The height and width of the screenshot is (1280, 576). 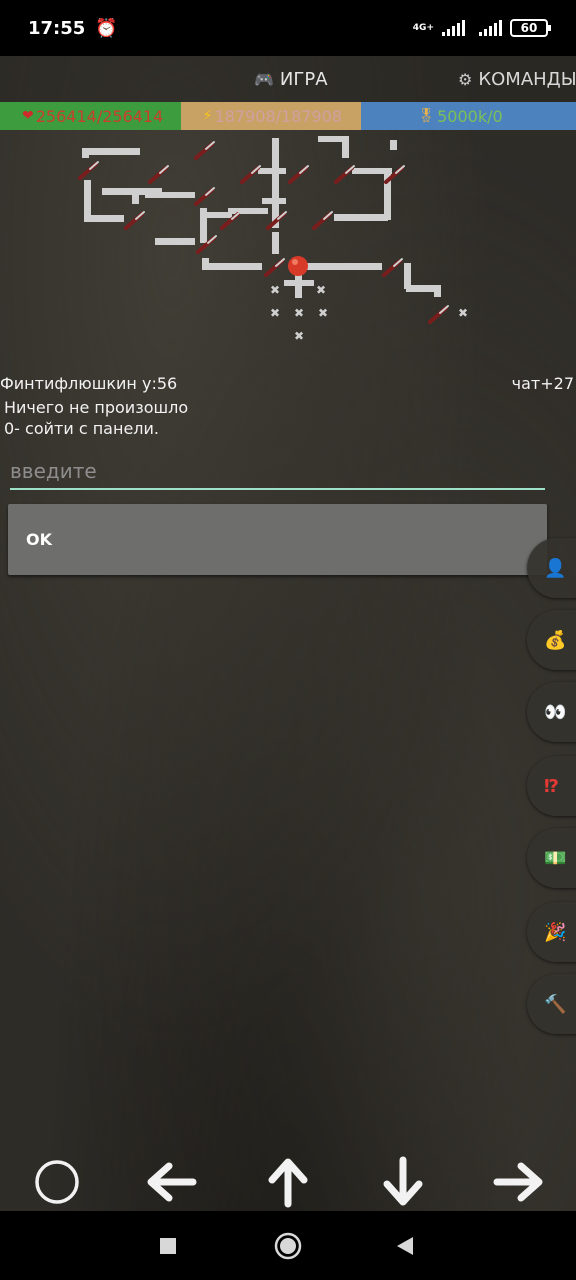 I want to click on side-button-shop: 💵, so click(x=551, y=858).